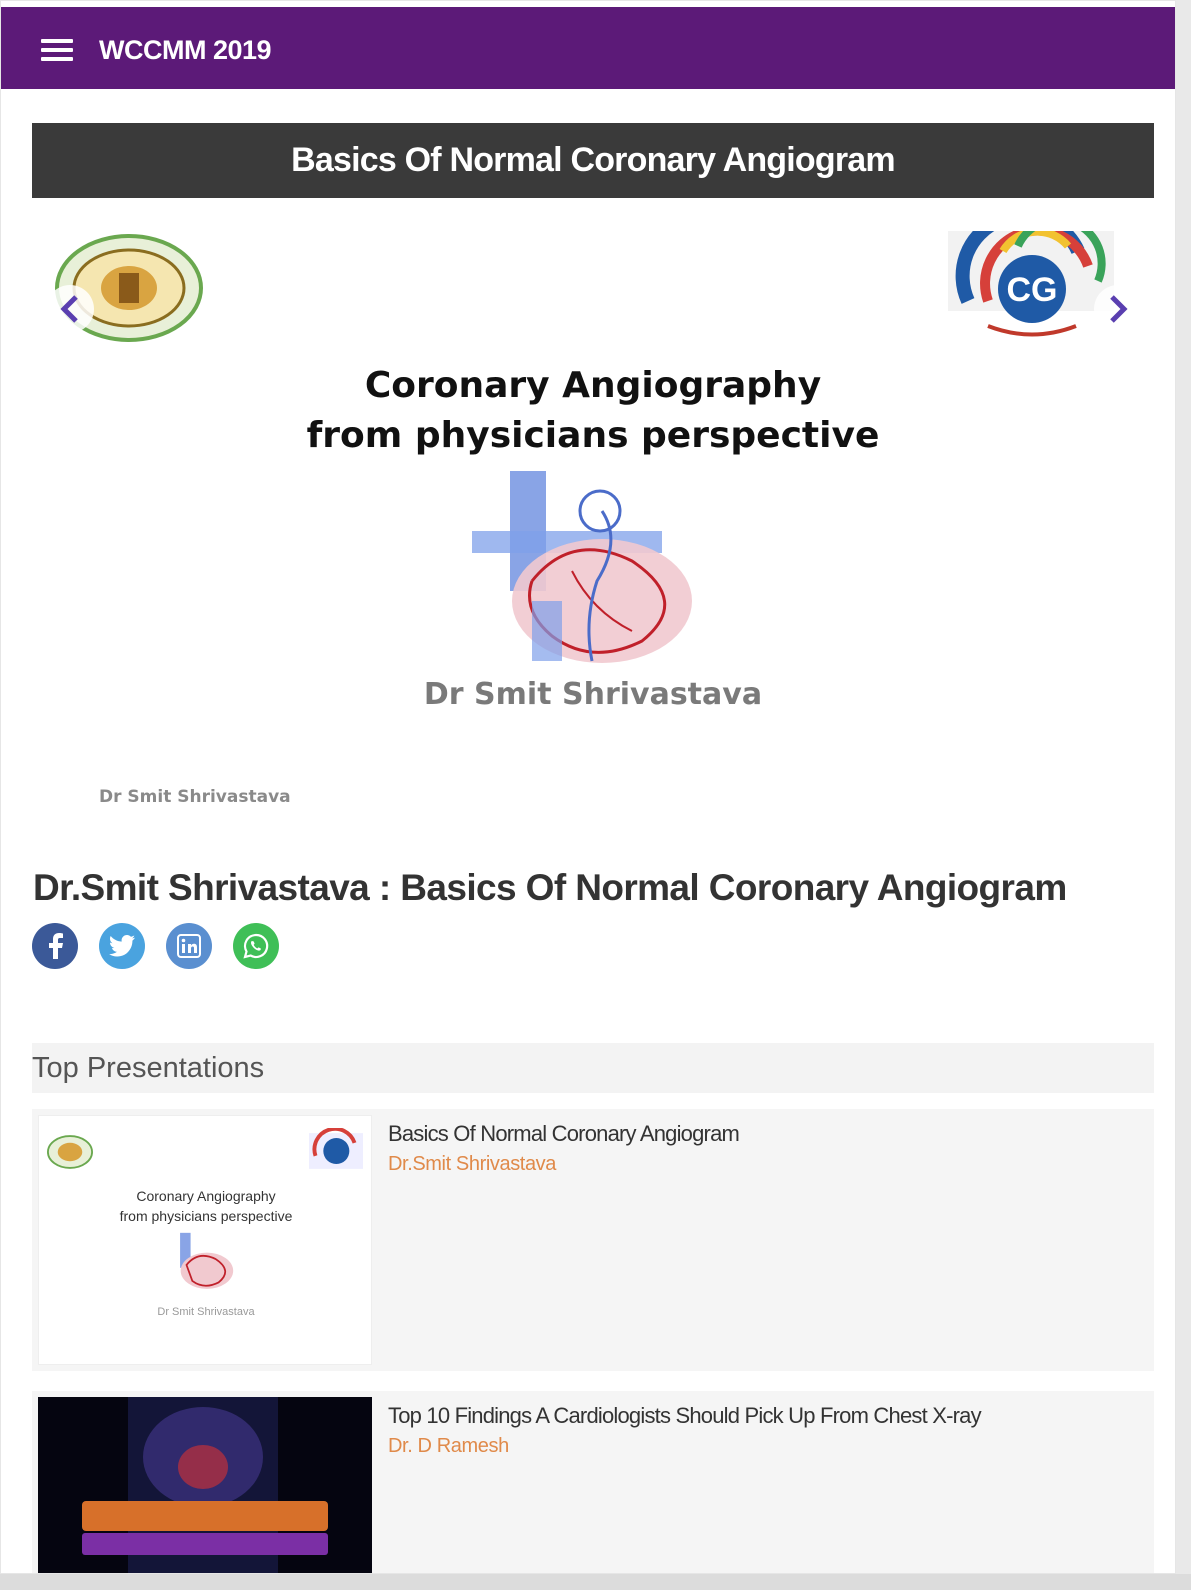 Image resolution: width=1191 pixels, height=1590 pixels. I want to click on horizontal-scrollbar, so click(595, 1582).